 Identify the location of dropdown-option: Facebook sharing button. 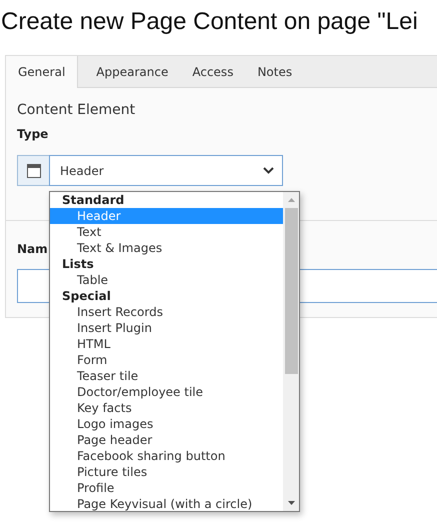
(166, 456).